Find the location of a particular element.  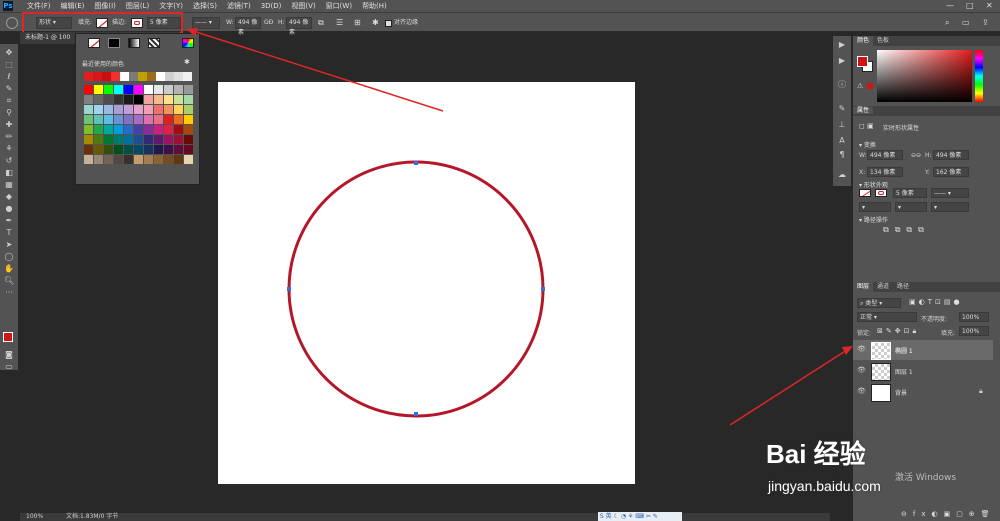

windows-activation-text: 激活 Windows is located at coordinates (926, 478).